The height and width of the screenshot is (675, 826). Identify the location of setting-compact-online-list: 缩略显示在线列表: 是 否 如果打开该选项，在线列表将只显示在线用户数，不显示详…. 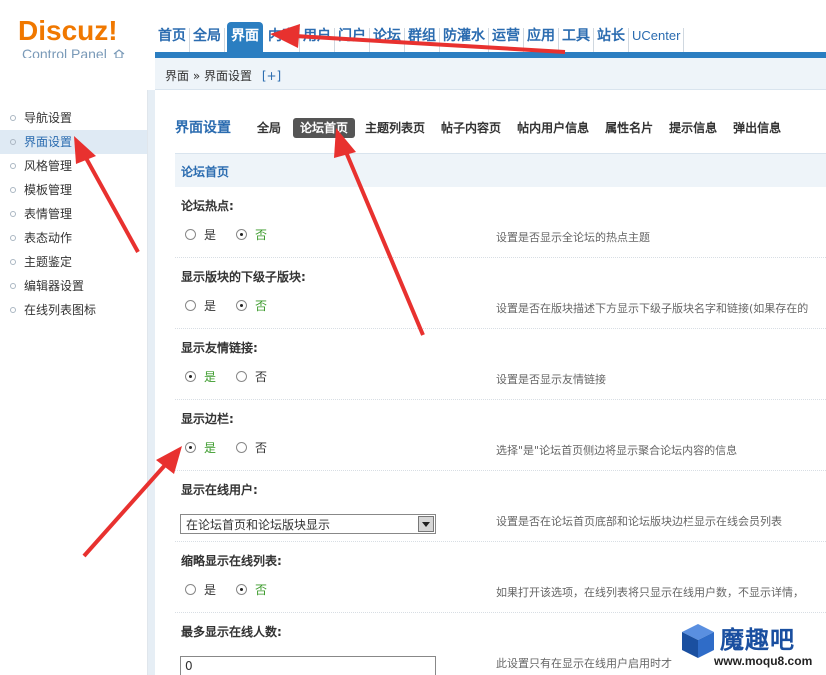
(500, 577).